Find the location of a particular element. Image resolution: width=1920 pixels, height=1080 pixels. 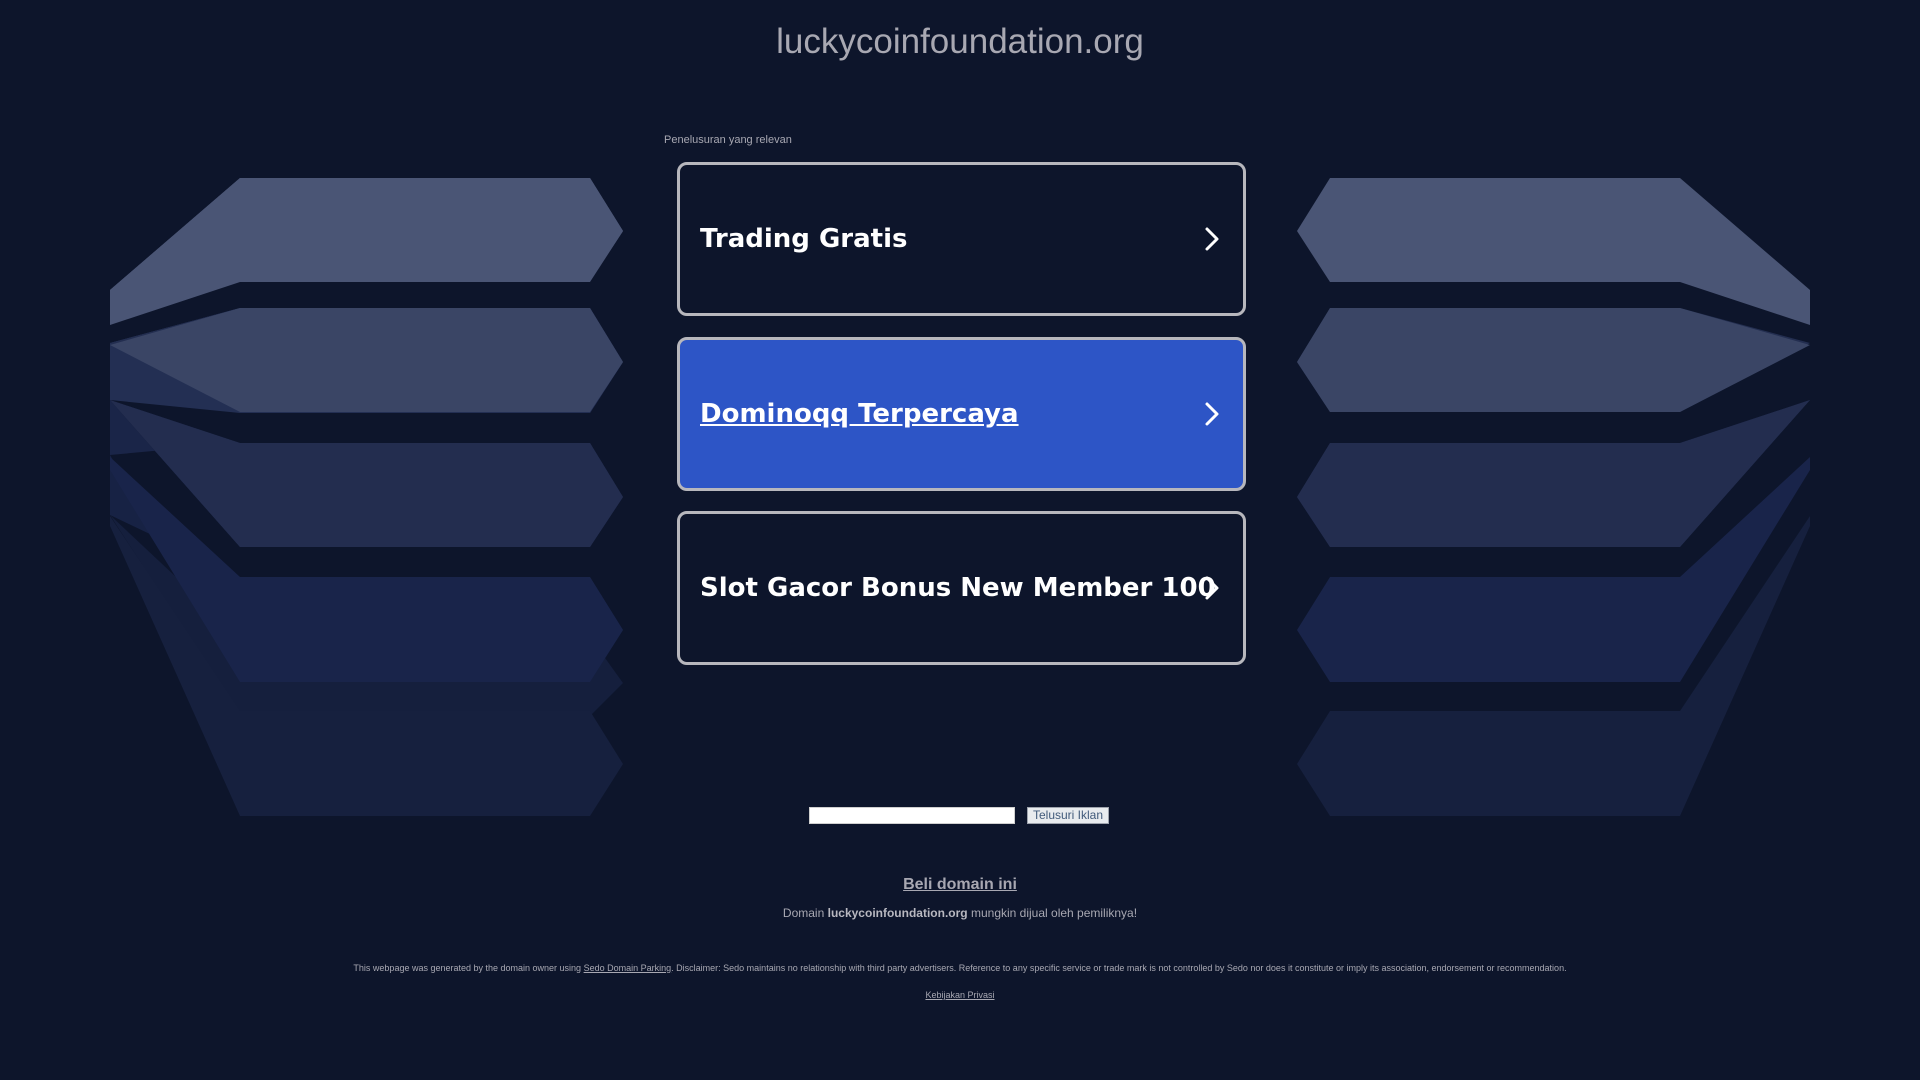

privacy: Kebijakan Privasi is located at coordinates (960, 995).